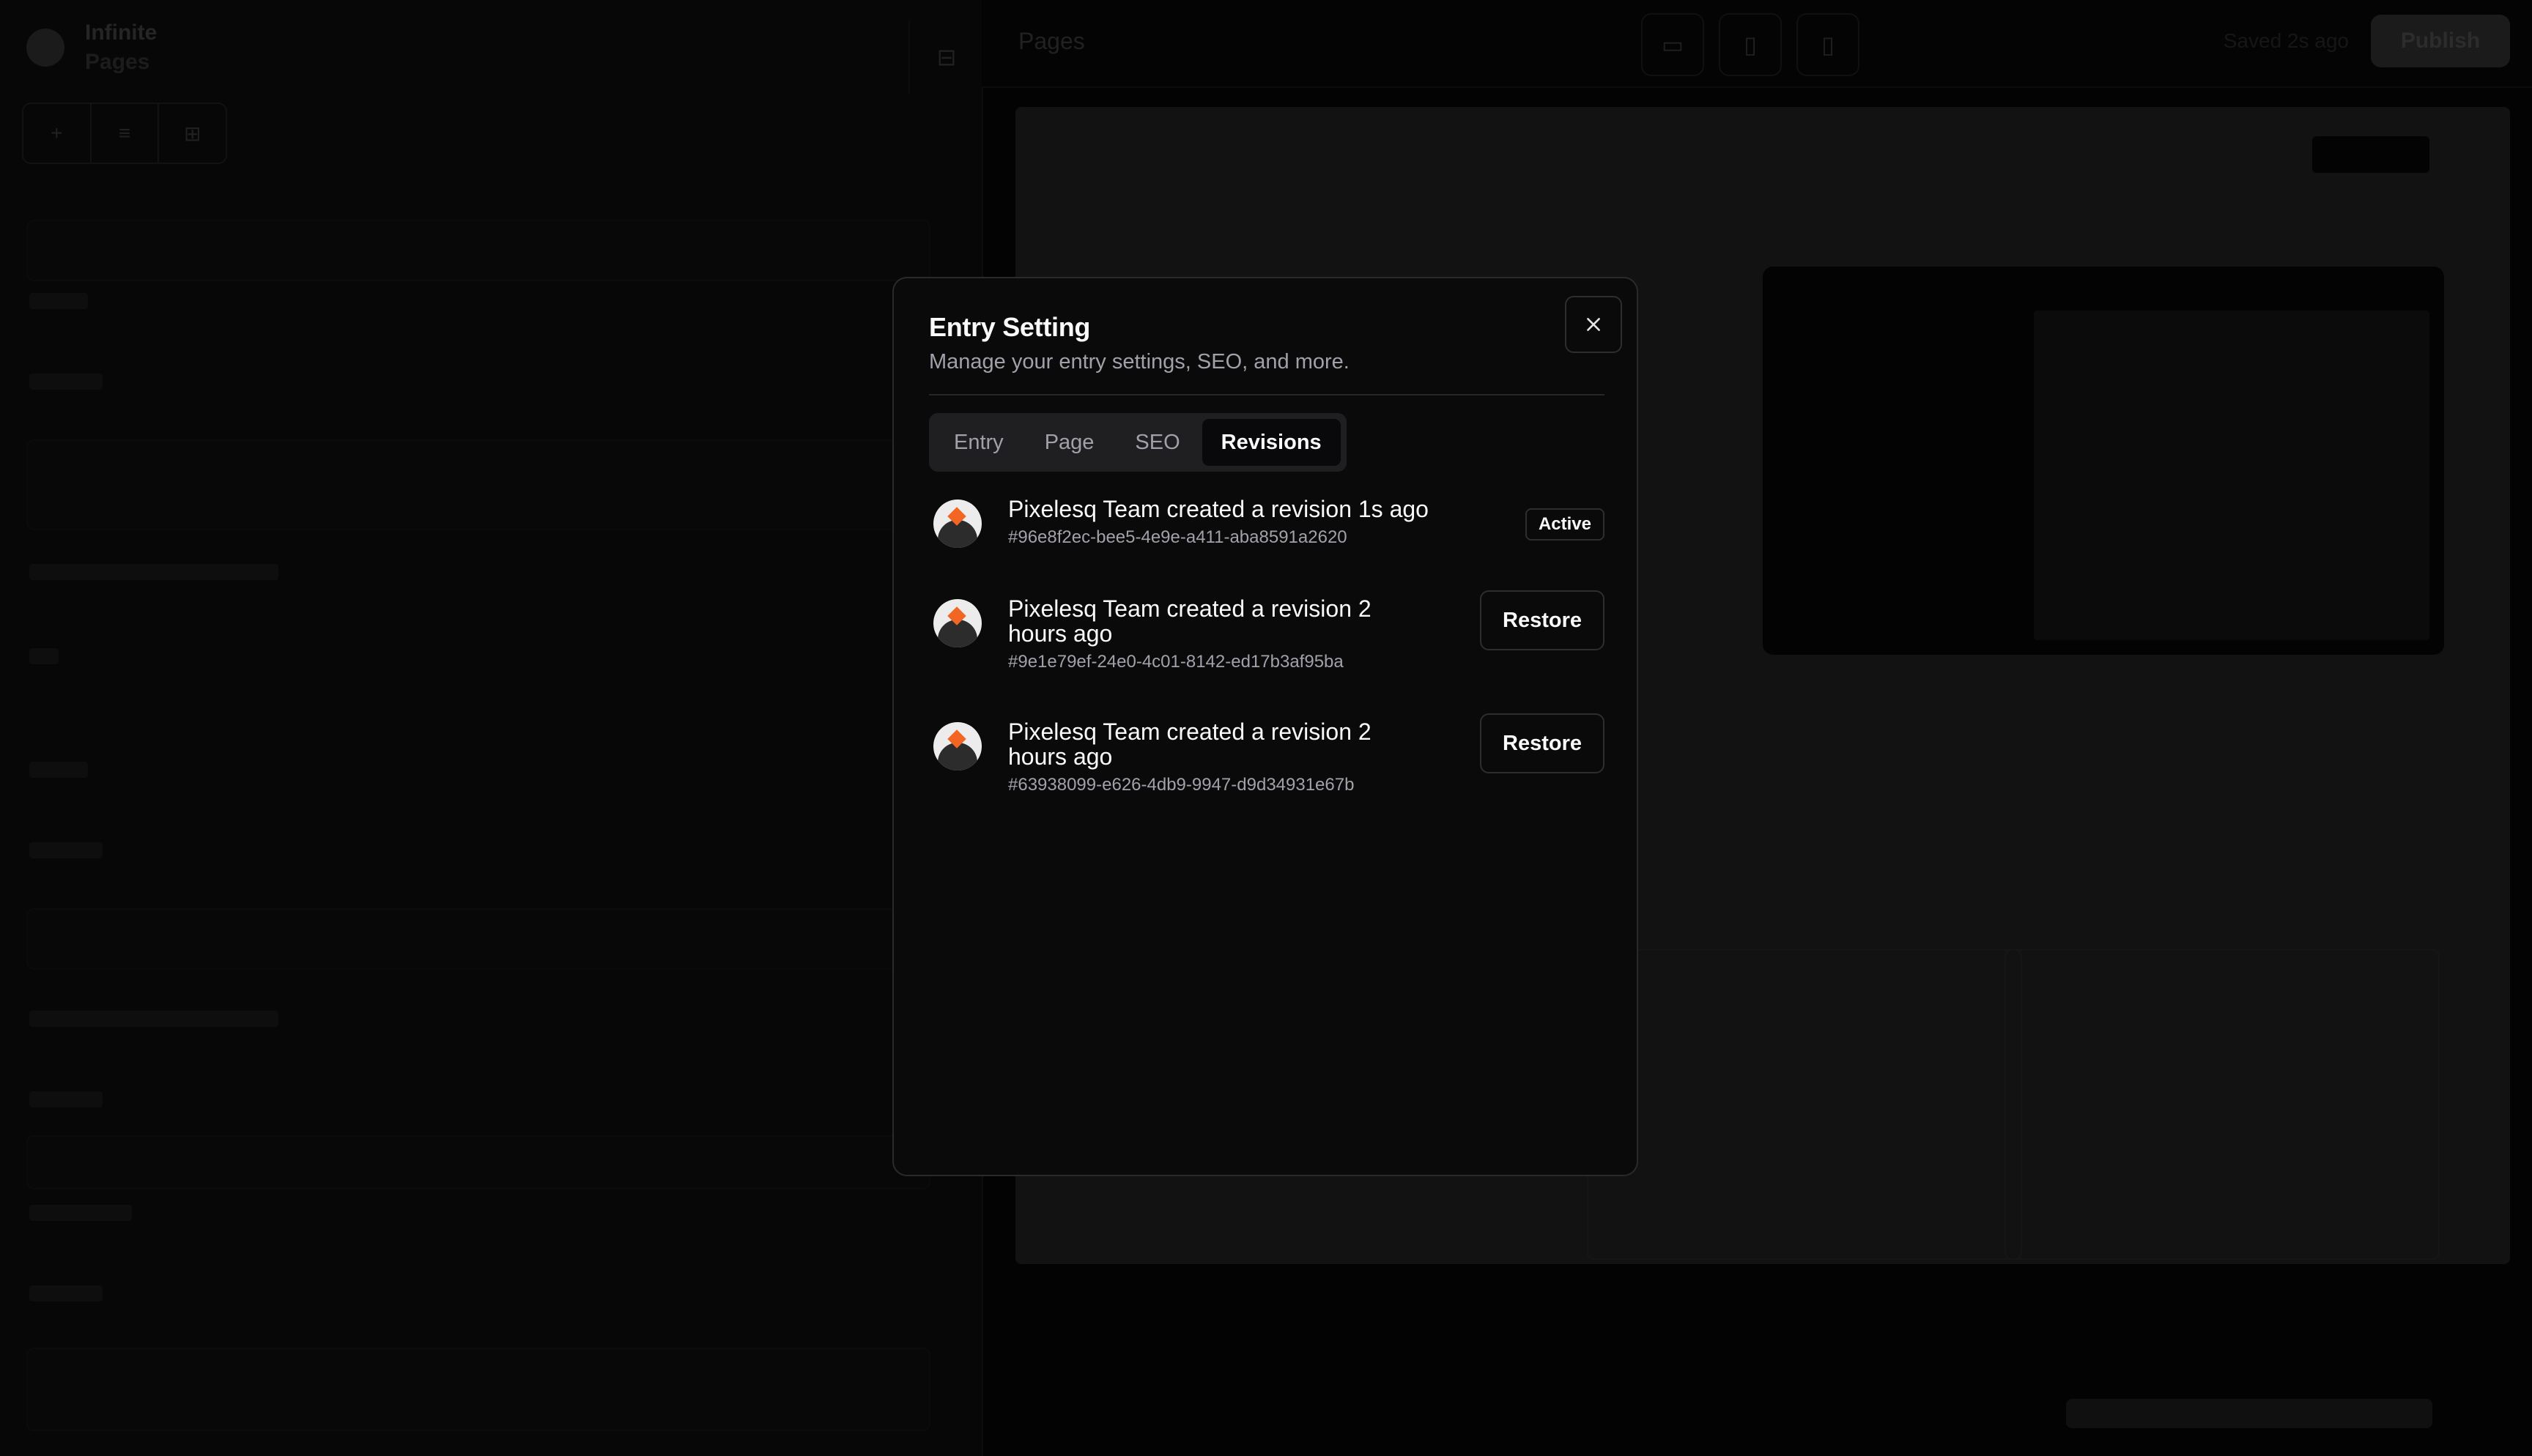  What do you see at coordinates (1266, 395) in the screenshot?
I see `divider` at bounding box center [1266, 395].